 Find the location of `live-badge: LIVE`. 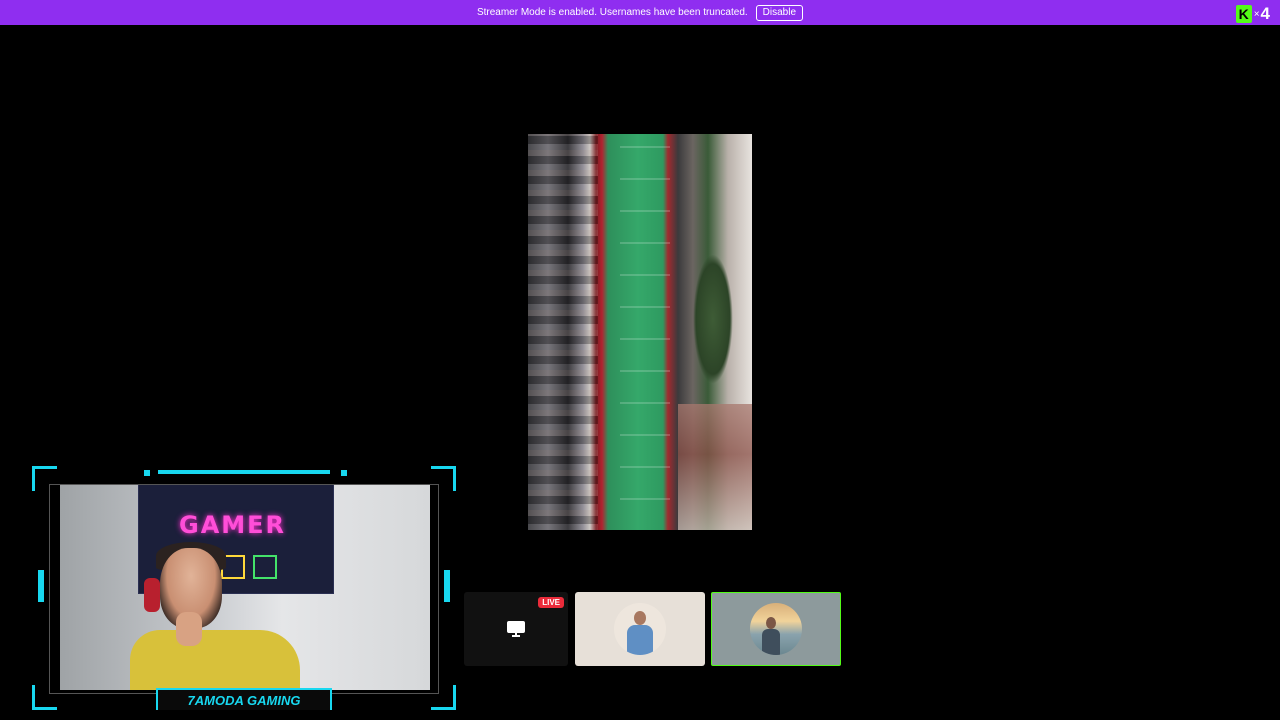

live-badge: LIVE is located at coordinates (551, 602).